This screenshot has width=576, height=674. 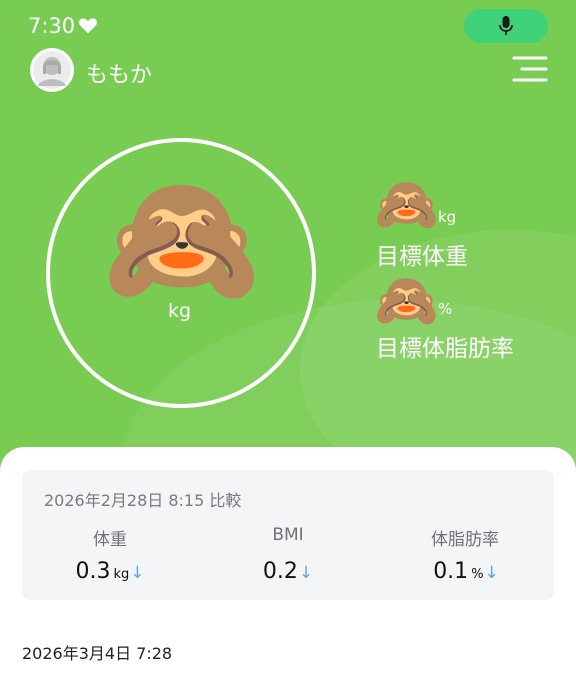 I want to click on goal-body-fat-label: 目標体脂肪率, so click(x=445, y=346).